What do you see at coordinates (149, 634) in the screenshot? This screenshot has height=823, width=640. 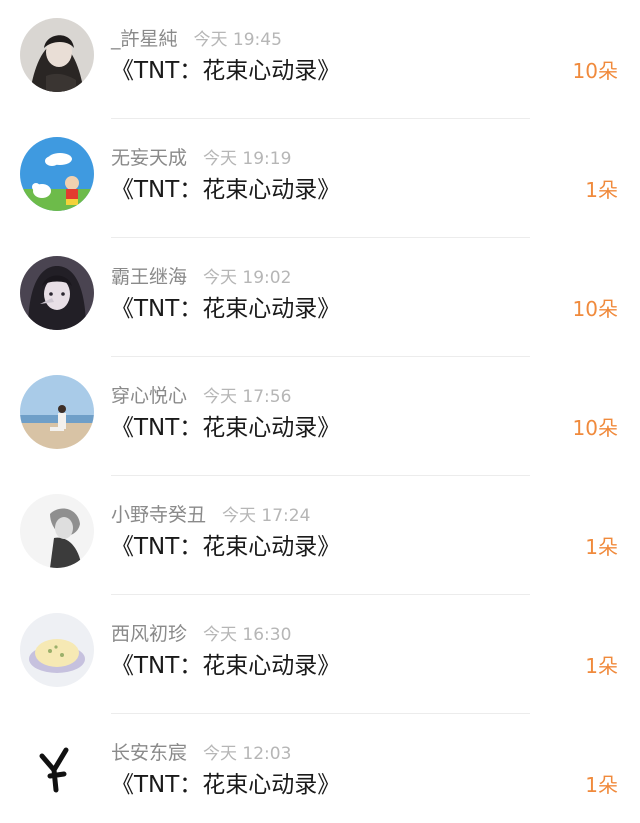 I see `user-name: 西风初珍` at bounding box center [149, 634].